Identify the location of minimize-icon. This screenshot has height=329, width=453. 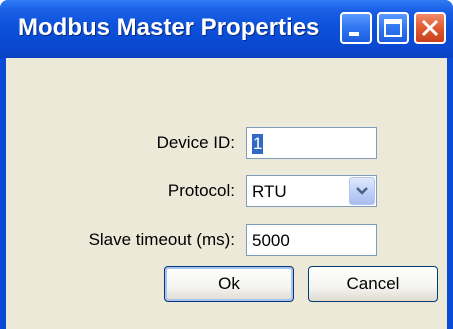
(354, 34).